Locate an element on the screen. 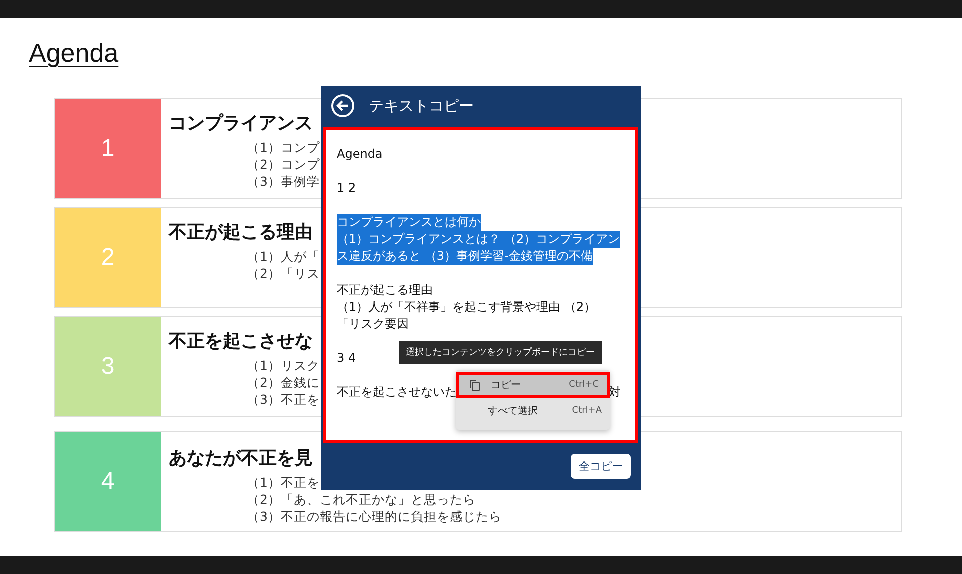 This screenshot has height=574, width=962. extracted-text: 「リスク要因 is located at coordinates (373, 324).